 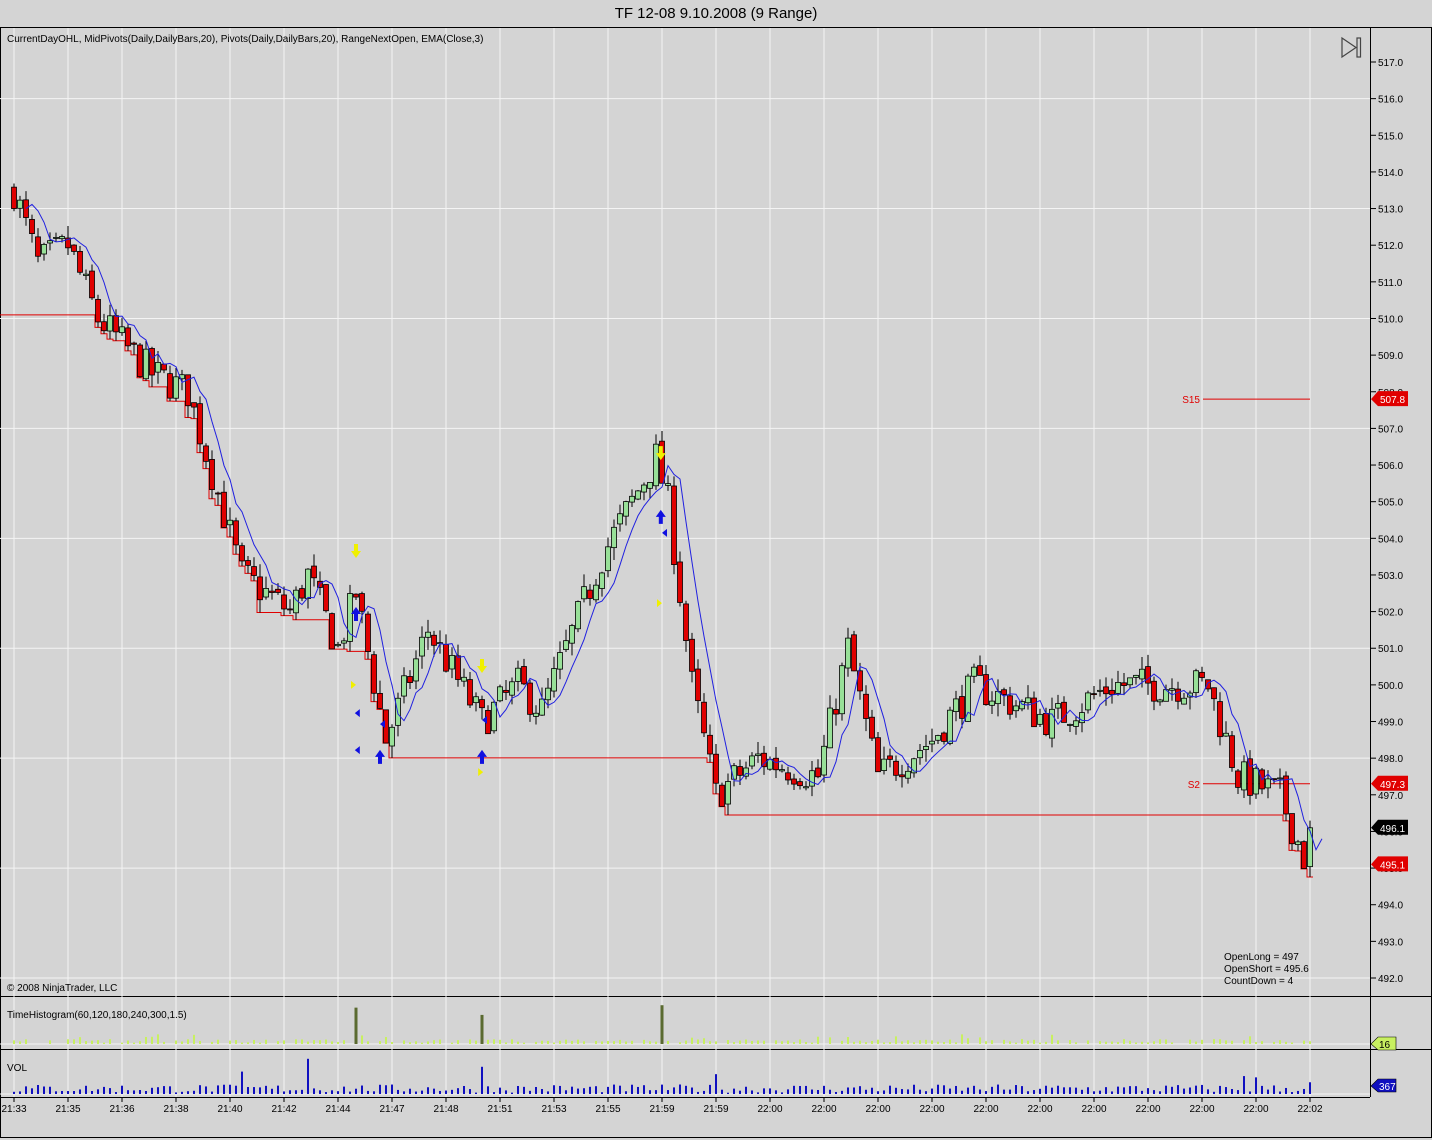 What do you see at coordinates (1261, 957) in the screenshot?
I see `info-open-long: OpenLong = 497` at bounding box center [1261, 957].